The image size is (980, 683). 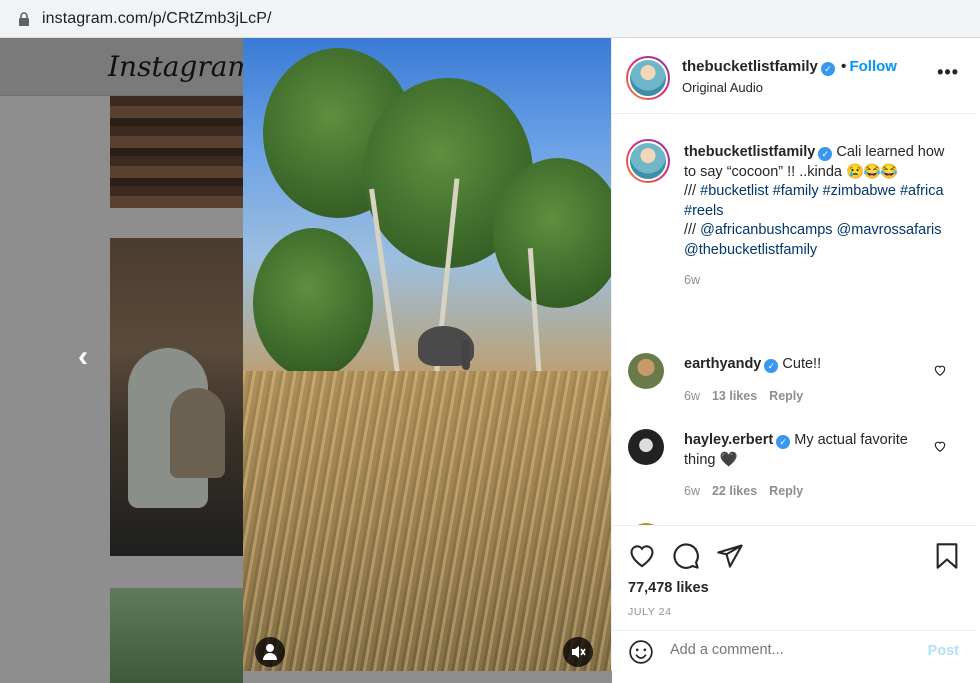 What do you see at coordinates (197, 433) in the screenshot?
I see `child-figure` at bounding box center [197, 433].